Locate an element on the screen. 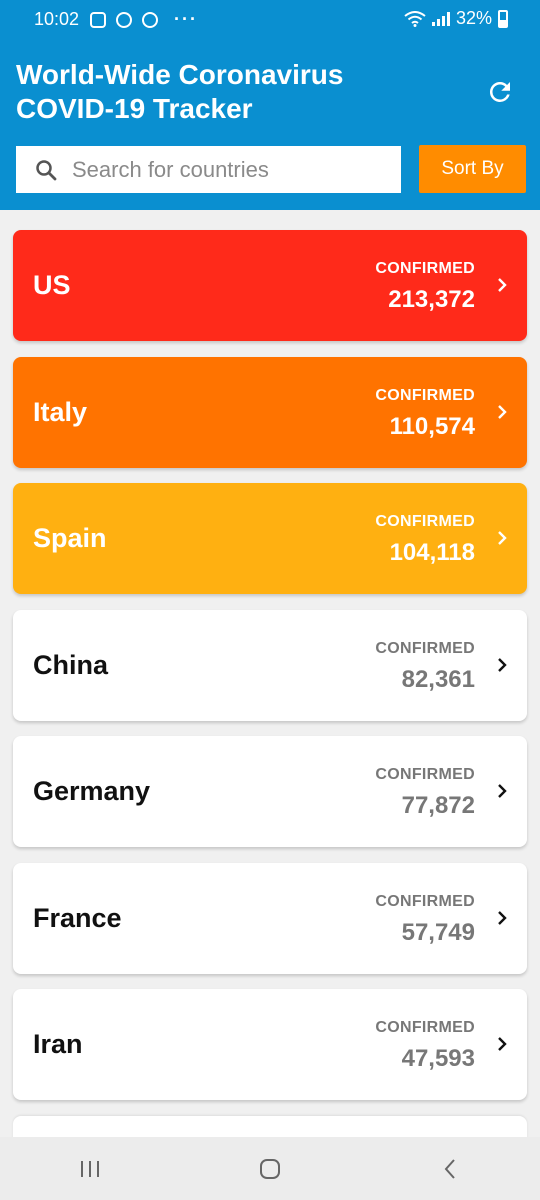 Image resolution: width=540 pixels, height=1200 pixels. country-card-iran: Iran CONFIRMED 47,593 is located at coordinates (270, 1044).